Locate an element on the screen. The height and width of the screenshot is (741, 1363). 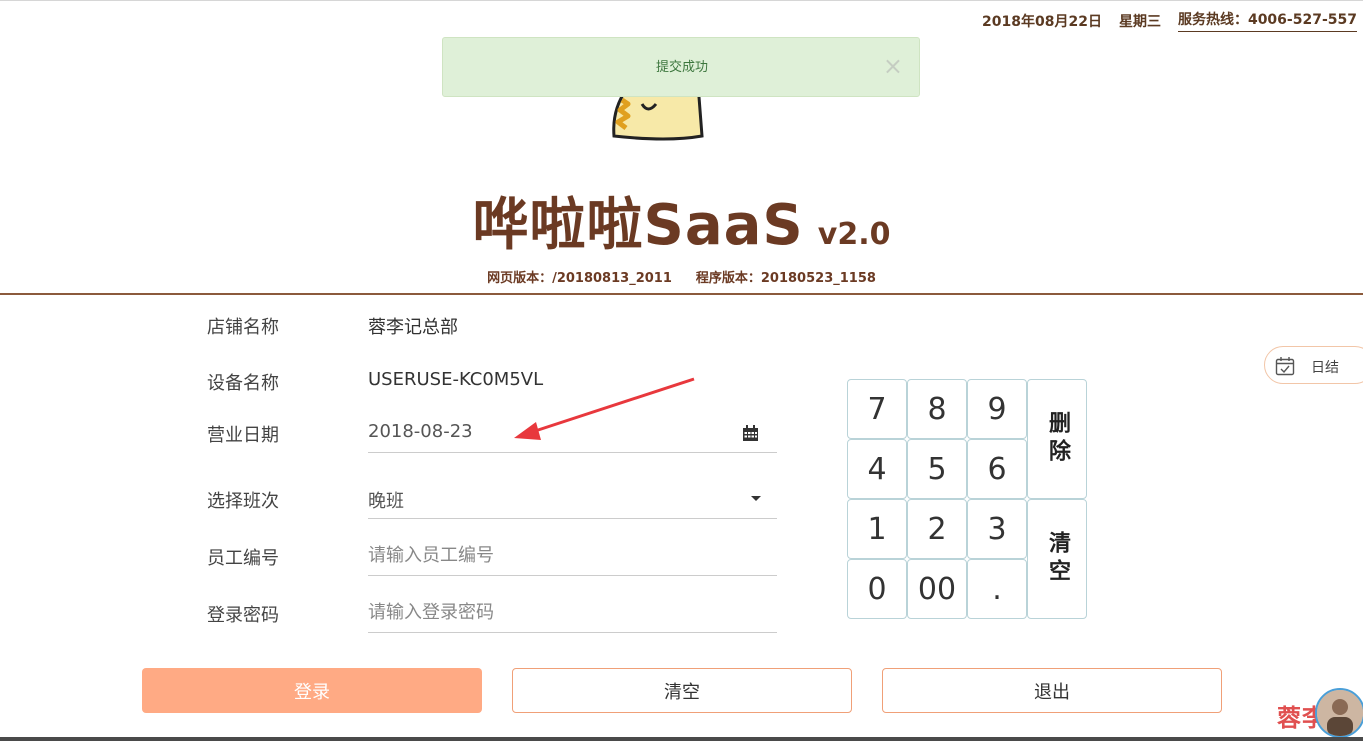
key-1: 1 is located at coordinates (877, 529).